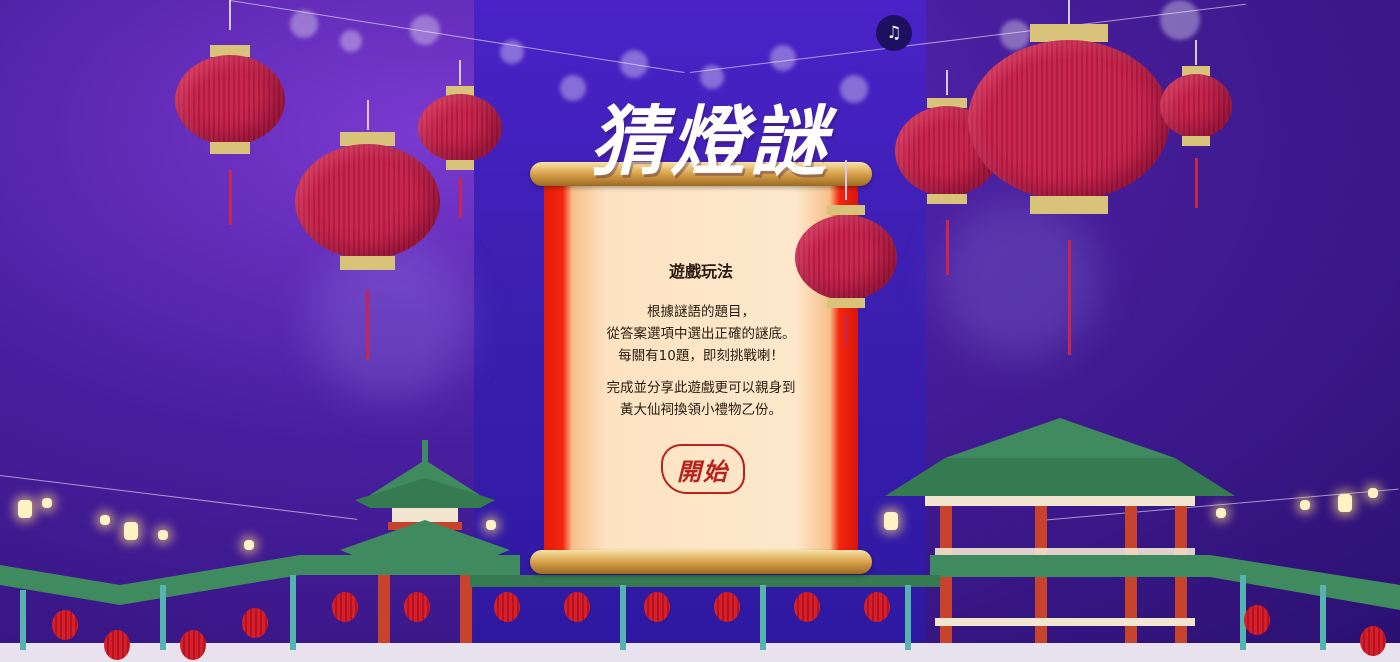  I want to click on rule-line: 根據謎語的題目，, so click(701, 312).